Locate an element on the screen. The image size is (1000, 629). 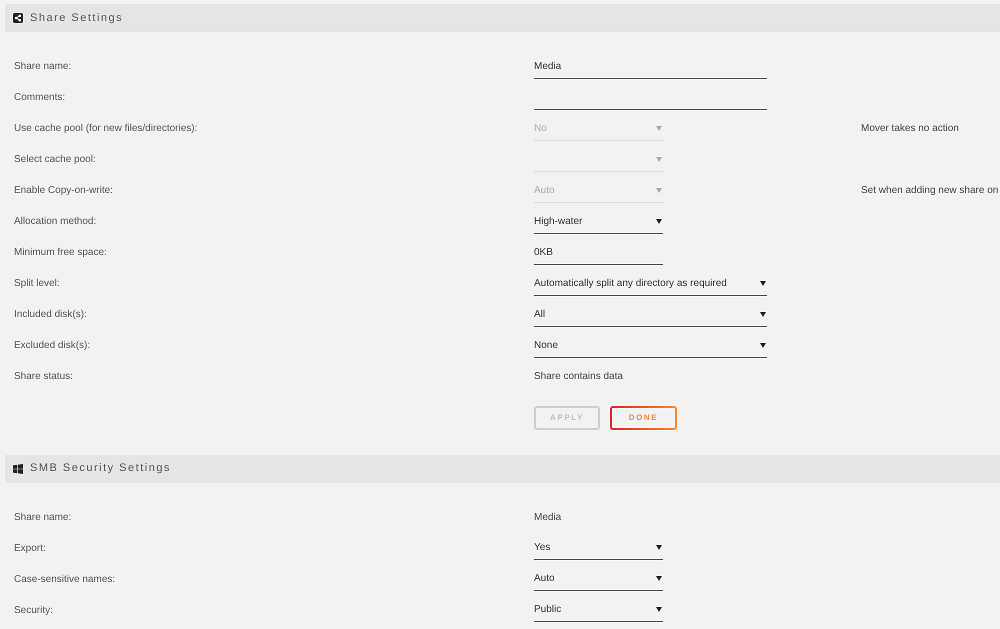
field-value: Media is located at coordinates (548, 517).